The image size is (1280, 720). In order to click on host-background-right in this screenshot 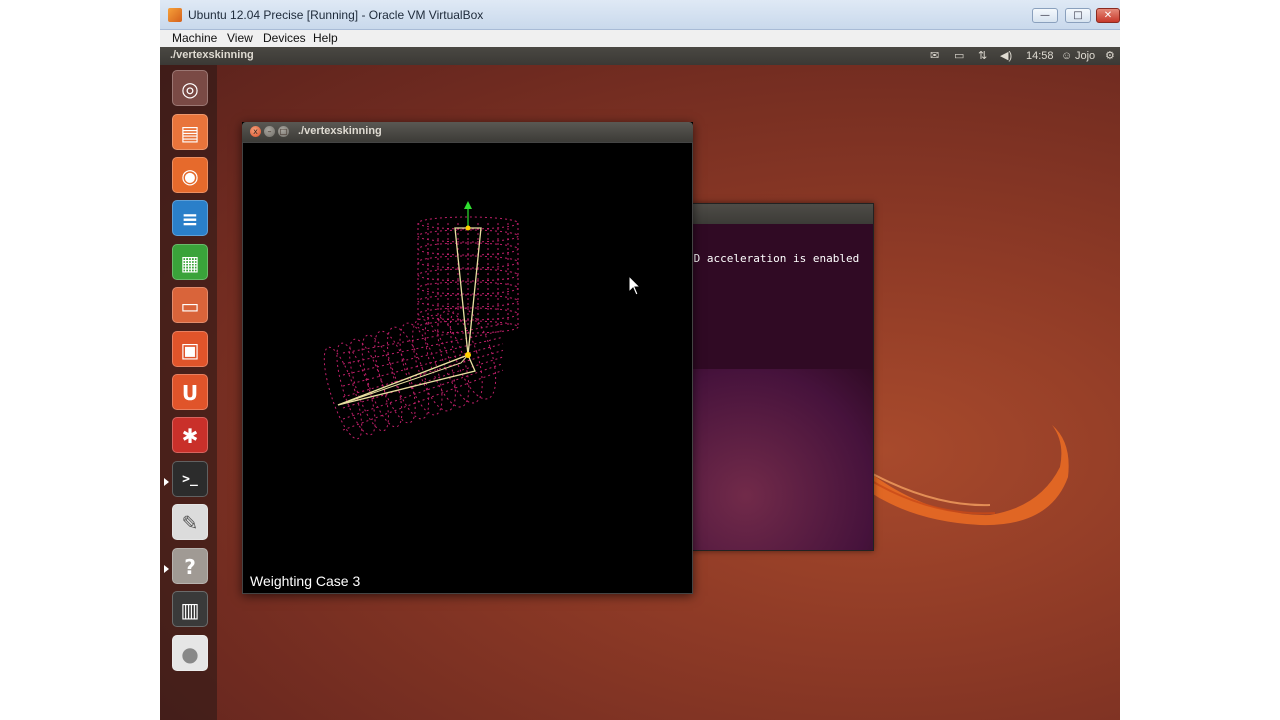, I will do `click(1200, 360)`.